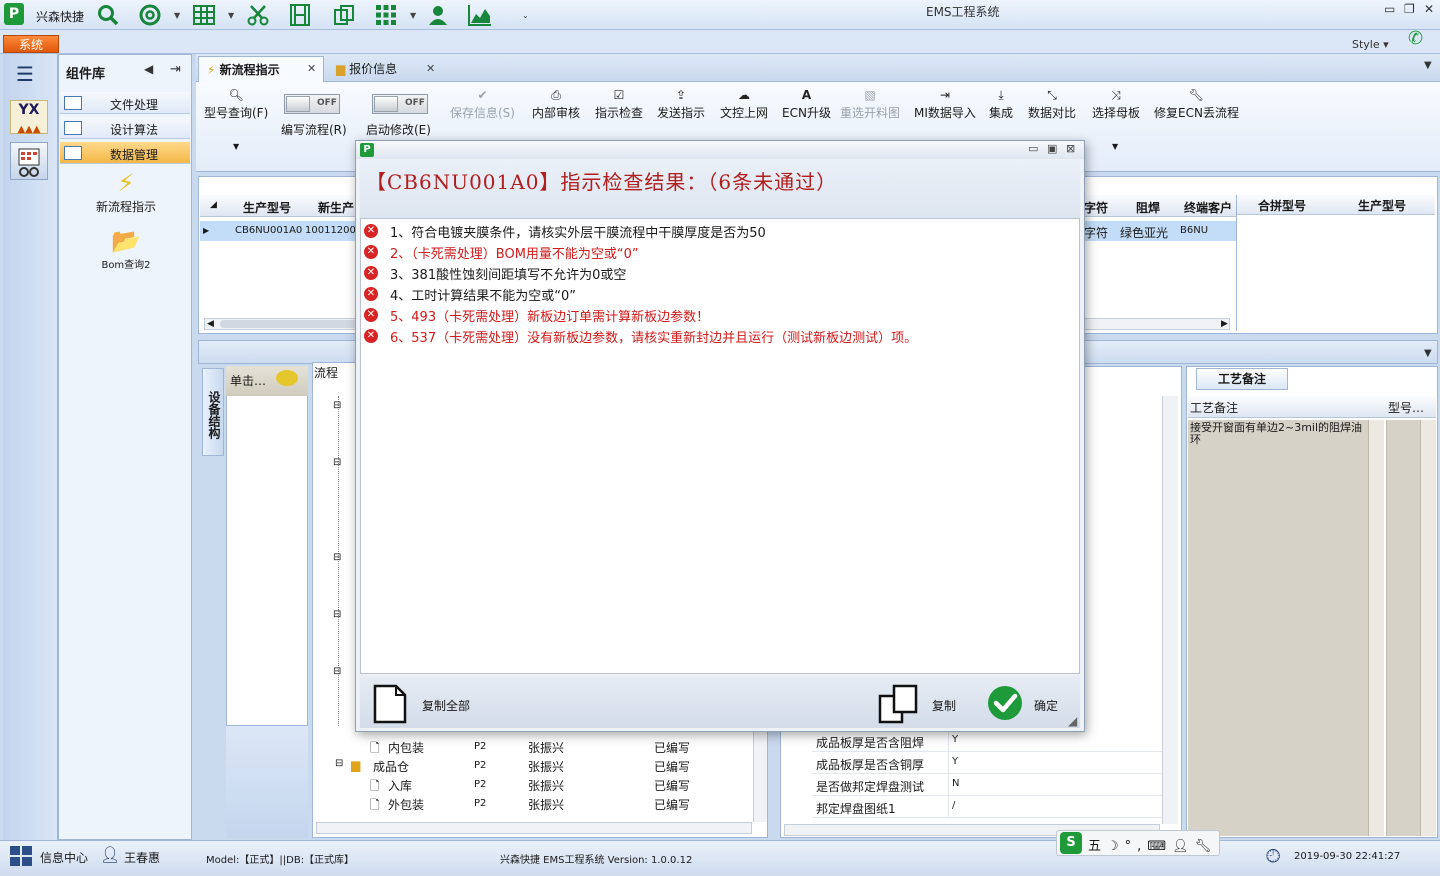 Image resolution: width=1440 pixels, height=876 pixels. Describe the element at coordinates (480, 15) in the screenshot. I see `area-chart-icon` at that location.